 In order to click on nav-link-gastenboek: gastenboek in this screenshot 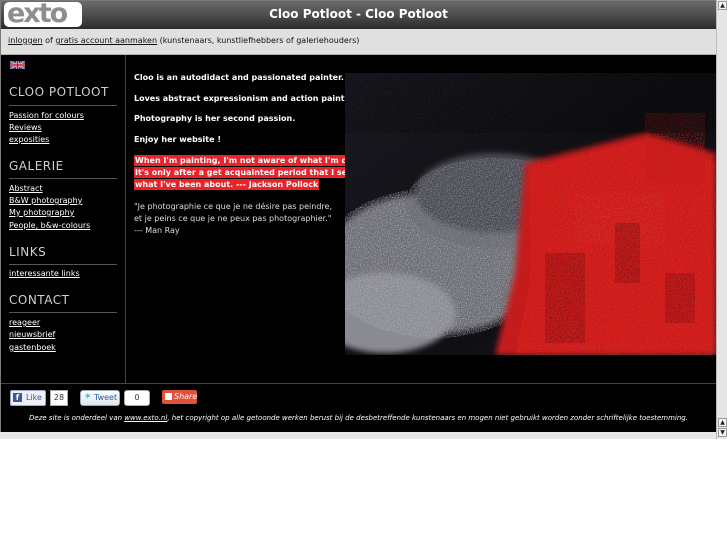, I will do `click(32, 347)`.